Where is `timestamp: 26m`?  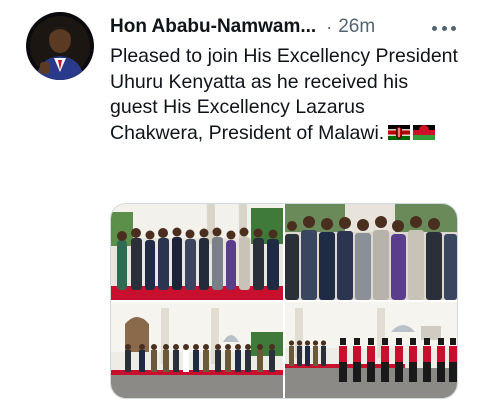 timestamp: 26m is located at coordinates (356, 27).